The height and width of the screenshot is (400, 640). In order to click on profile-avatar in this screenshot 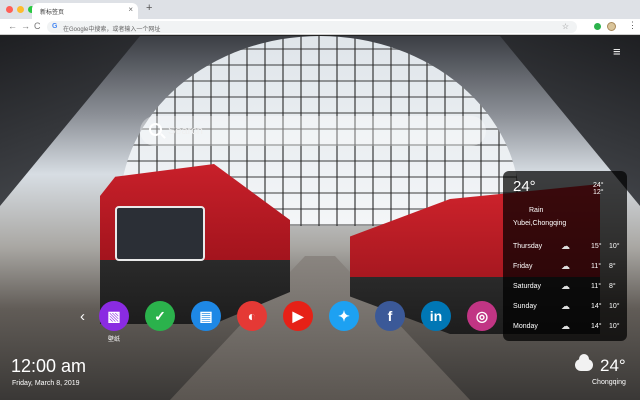, I will do `click(611, 26)`.